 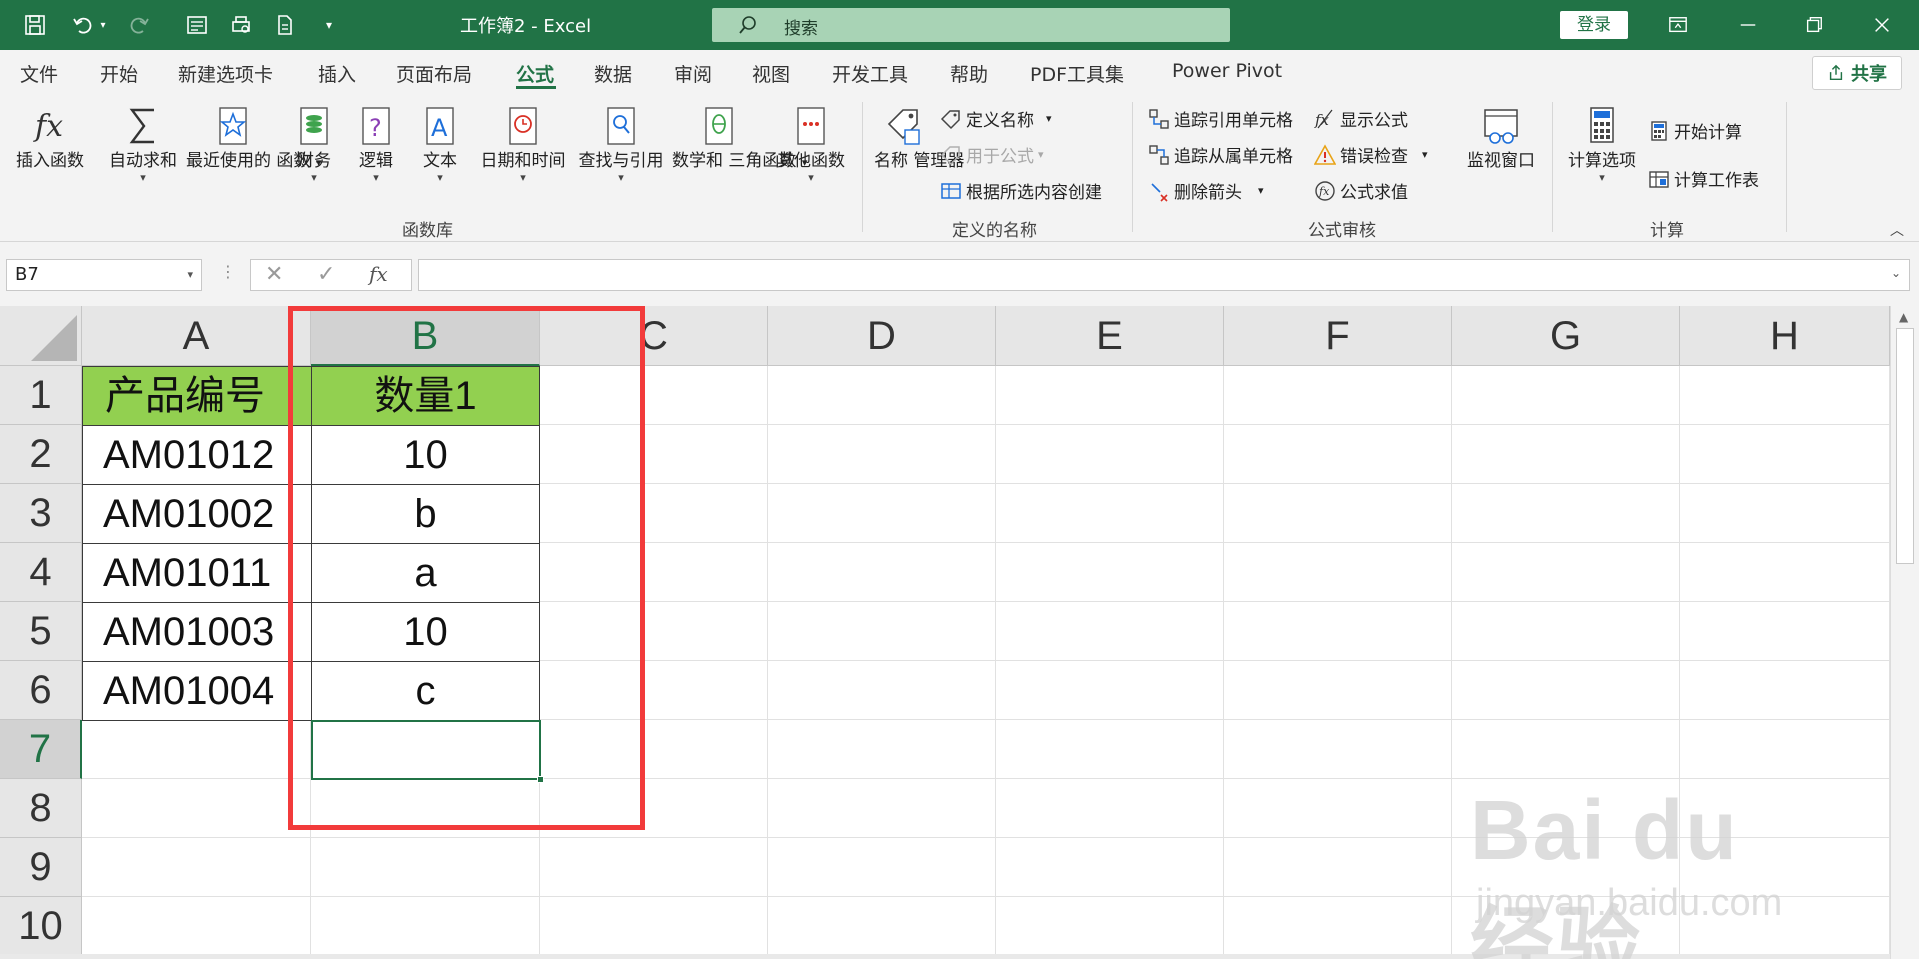 What do you see at coordinates (1896, 273) in the screenshot?
I see `expand-formula-bar-icon: ⌄` at bounding box center [1896, 273].